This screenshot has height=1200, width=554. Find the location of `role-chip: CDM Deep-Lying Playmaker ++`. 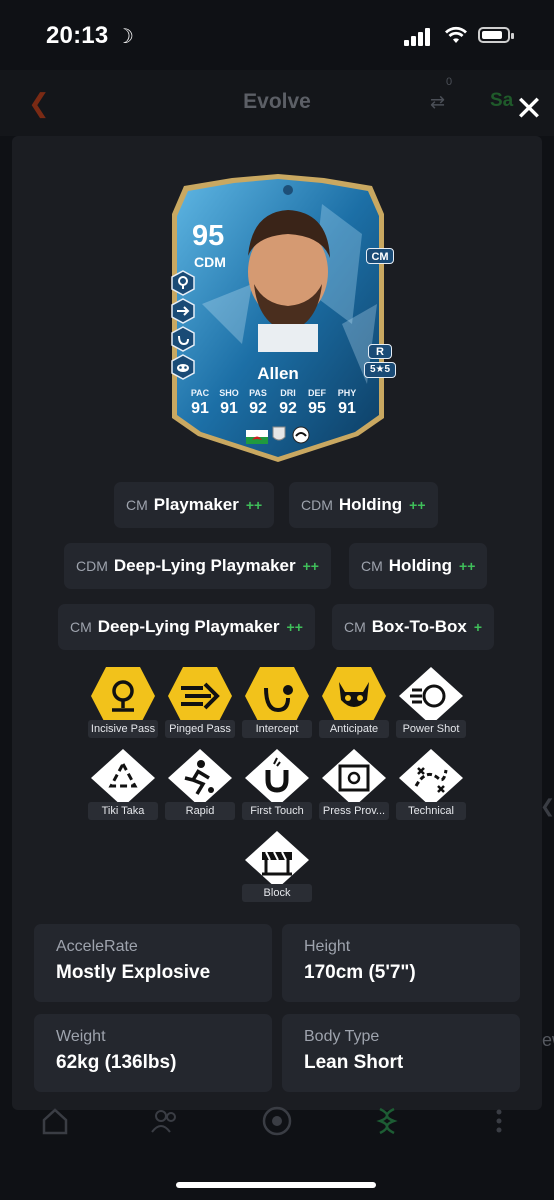

role-chip: CDM Deep-Lying Playmaker ++ is located at coordinates (197, 566).